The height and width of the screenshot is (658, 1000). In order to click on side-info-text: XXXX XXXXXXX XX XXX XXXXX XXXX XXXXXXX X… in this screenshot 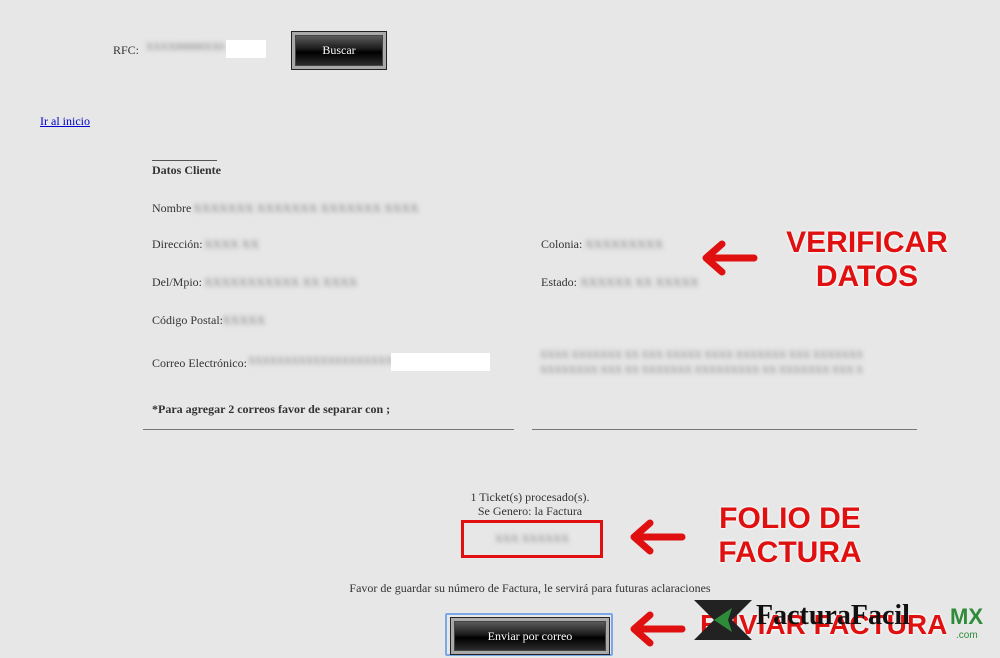, I will do `click(701, 363)`.